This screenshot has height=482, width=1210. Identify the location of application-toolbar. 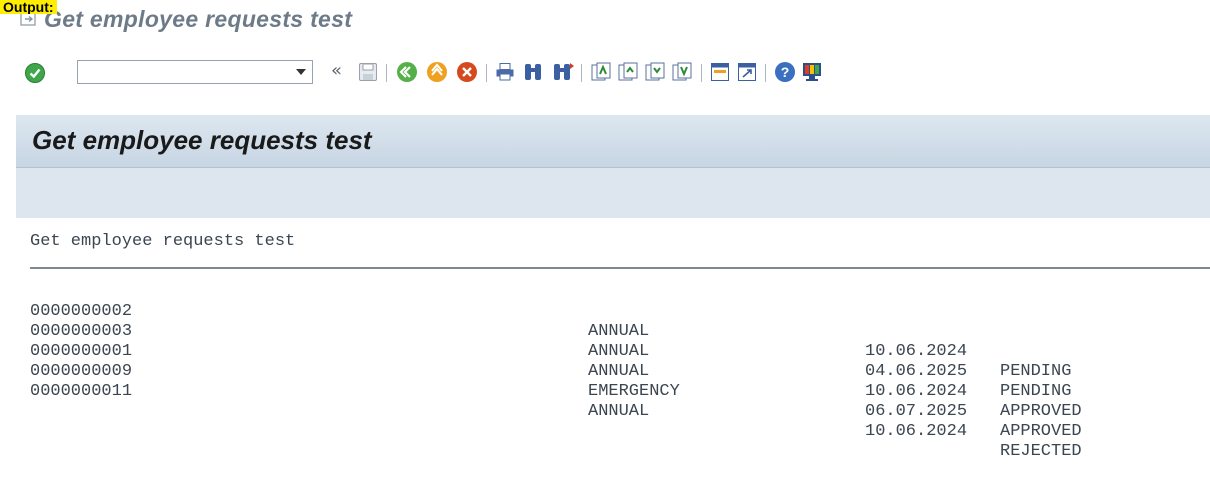
(613, 193).